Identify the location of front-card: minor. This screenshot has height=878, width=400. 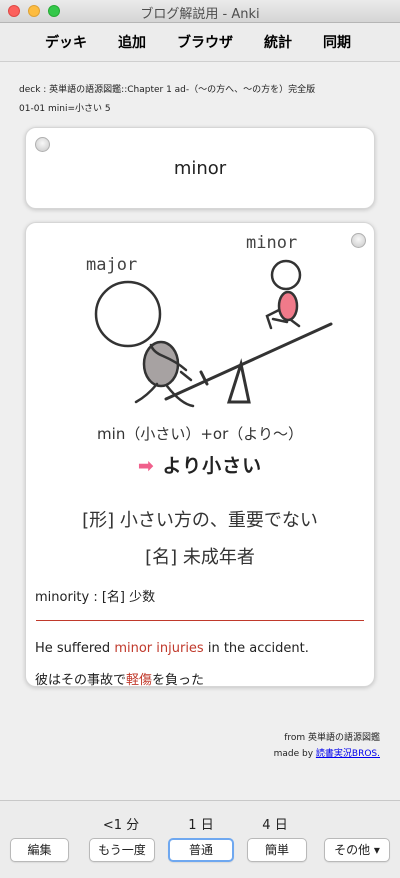
(200, 168).